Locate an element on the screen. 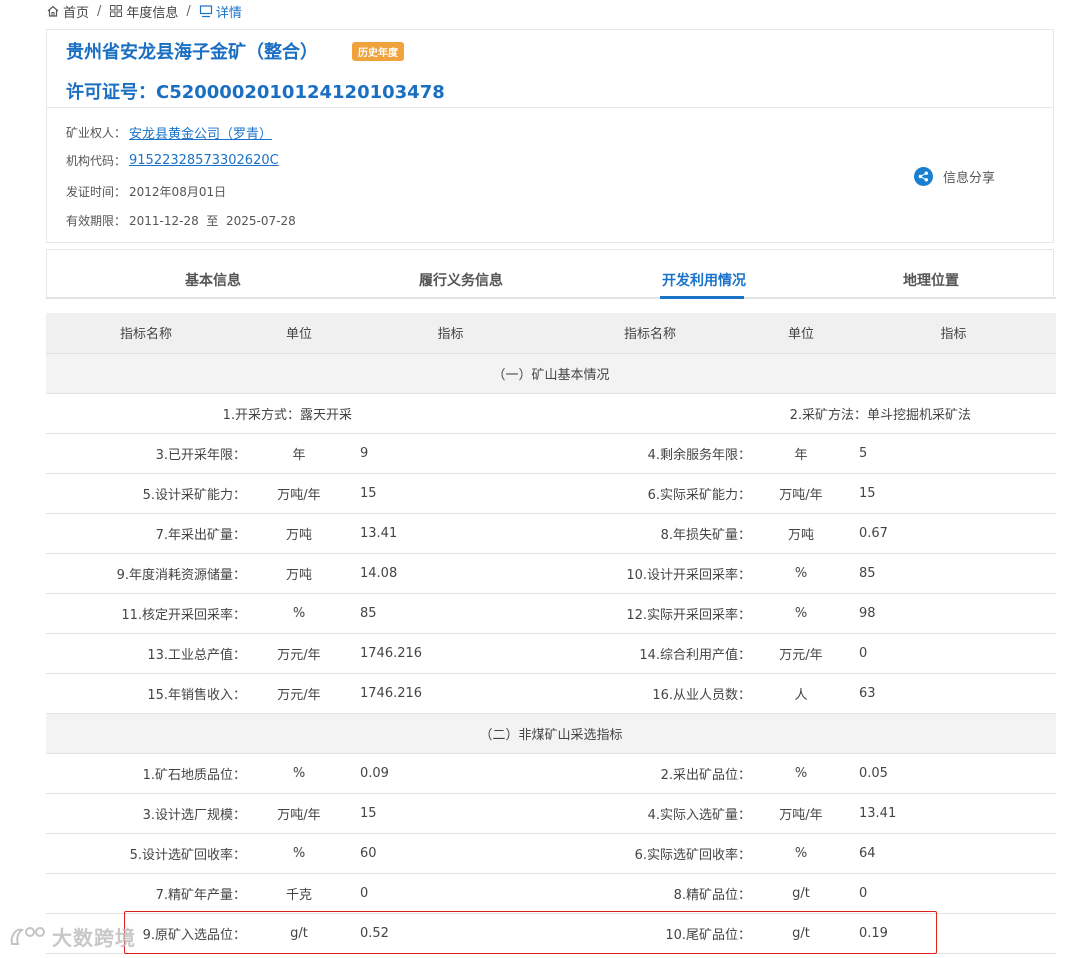 Image resolution: width=1080 pixels, height=958 pixels. breadcrumb: 首页 / 年度信息 / 详情 is located at coordinates (144, 11).